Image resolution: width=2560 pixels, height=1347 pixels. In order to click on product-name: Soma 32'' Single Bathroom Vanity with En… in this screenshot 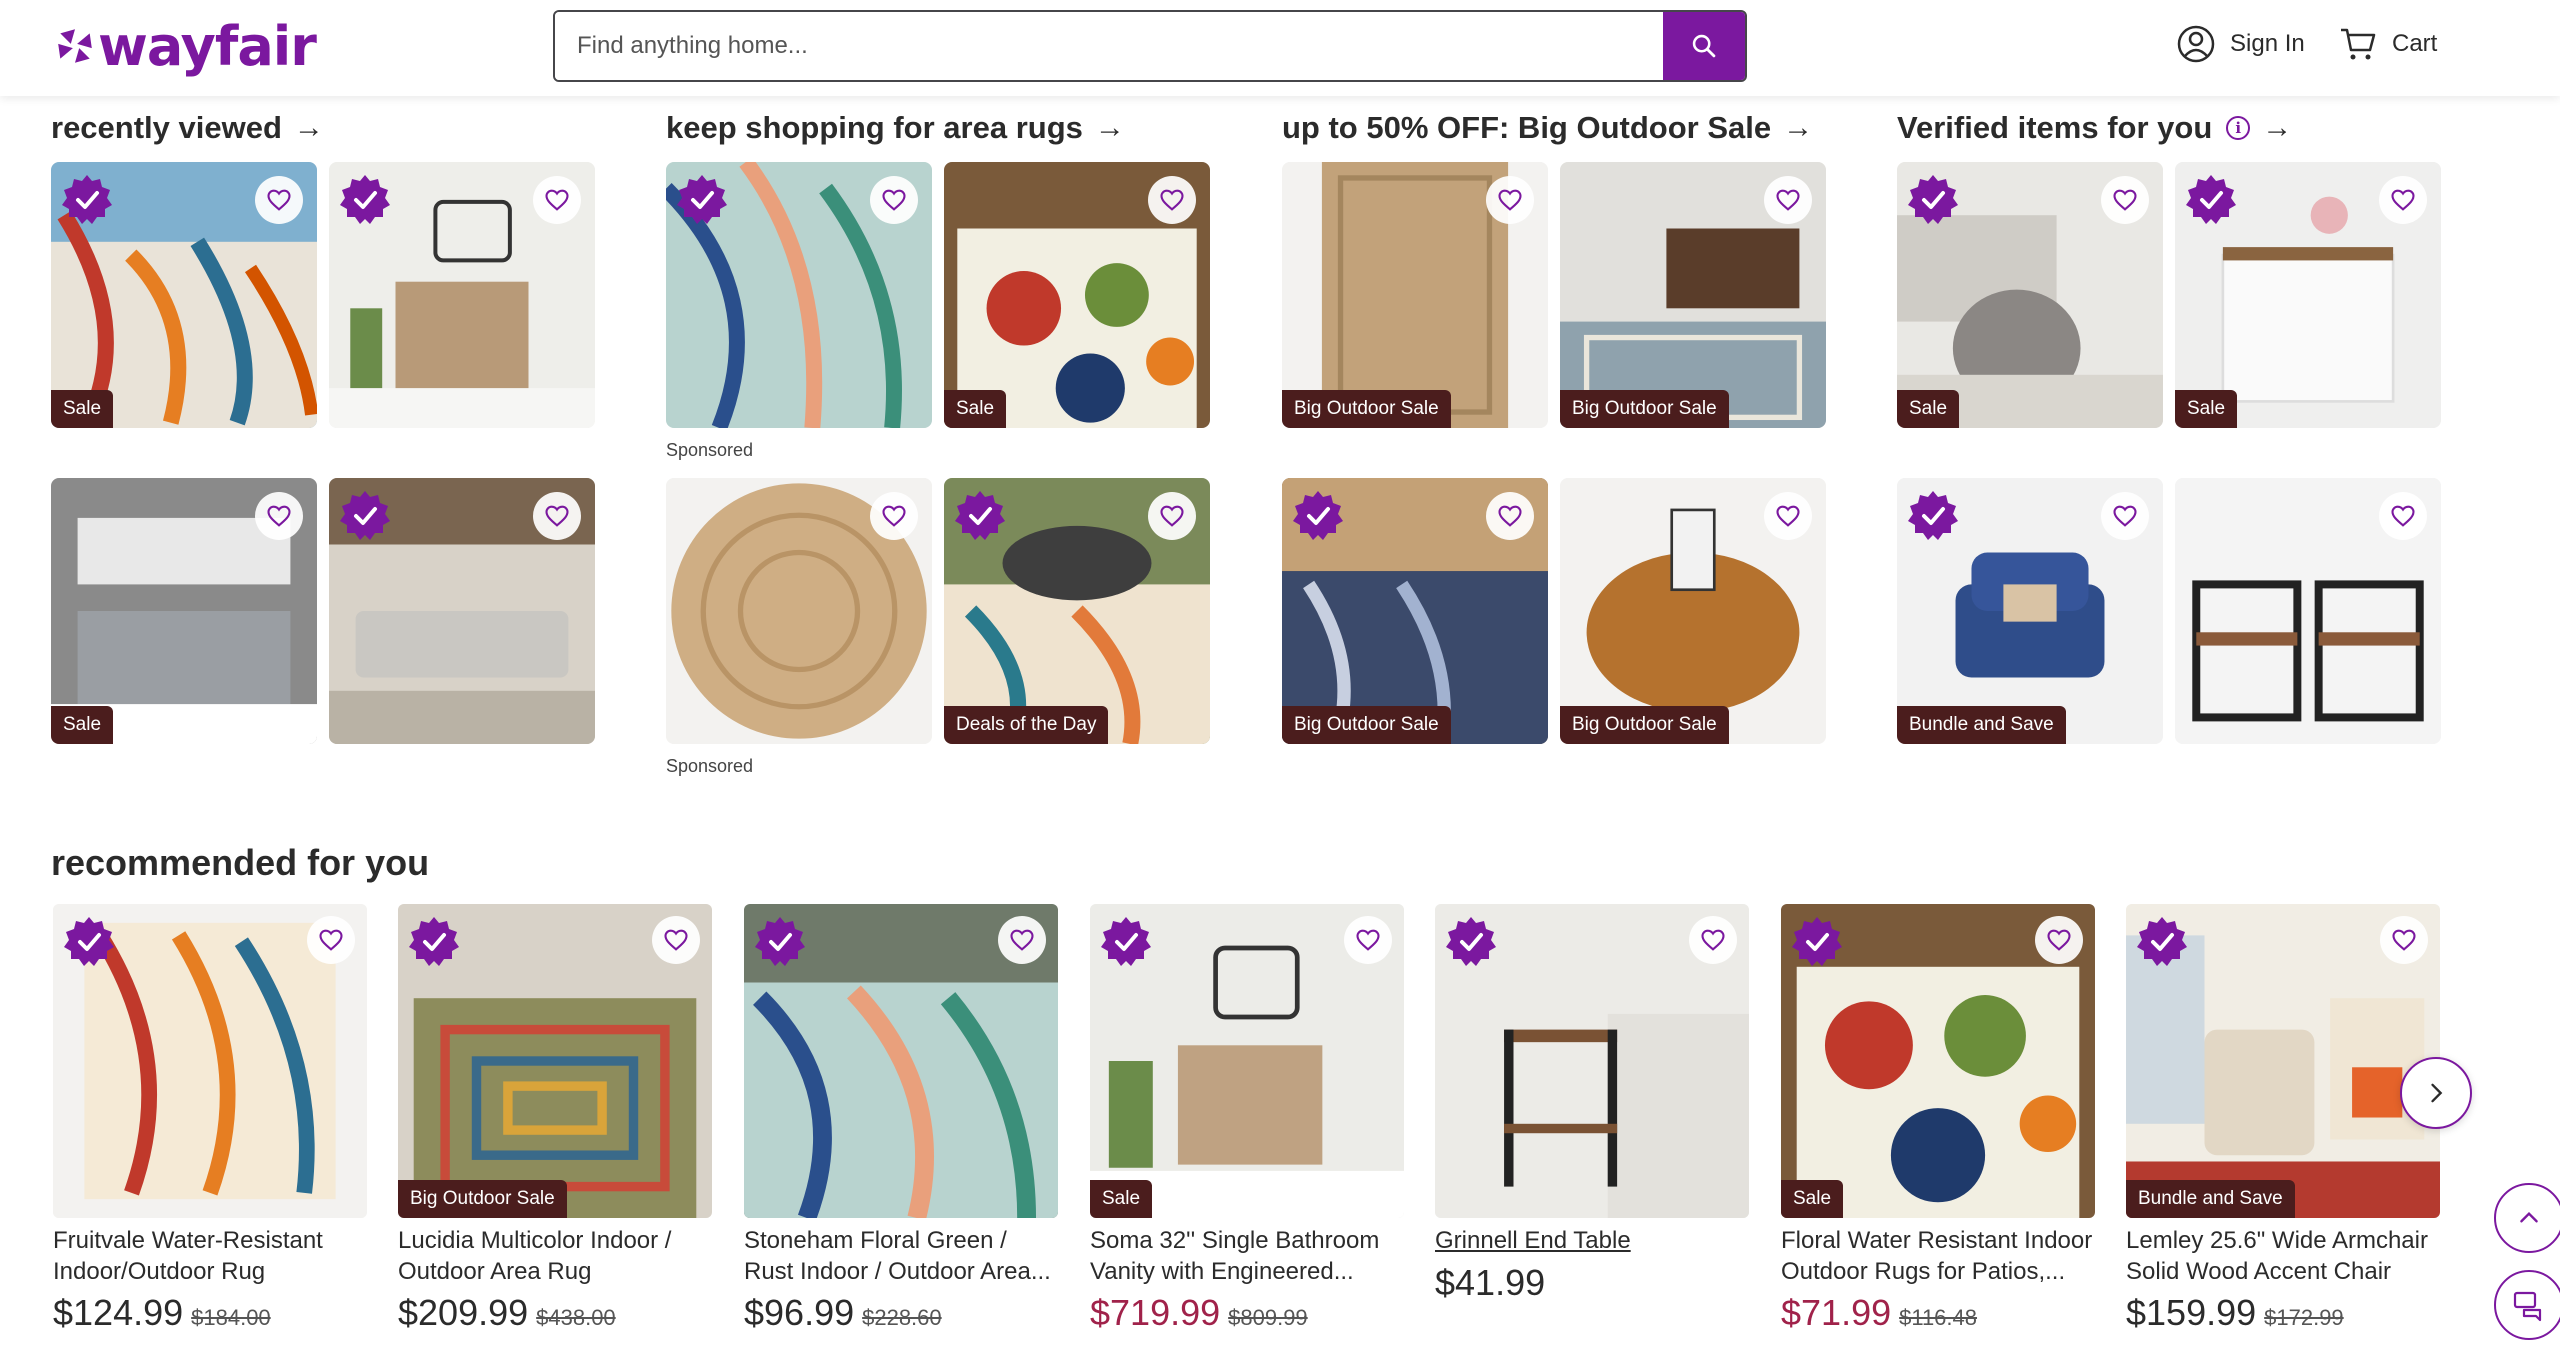, I will do `click(1249, 1256)`.